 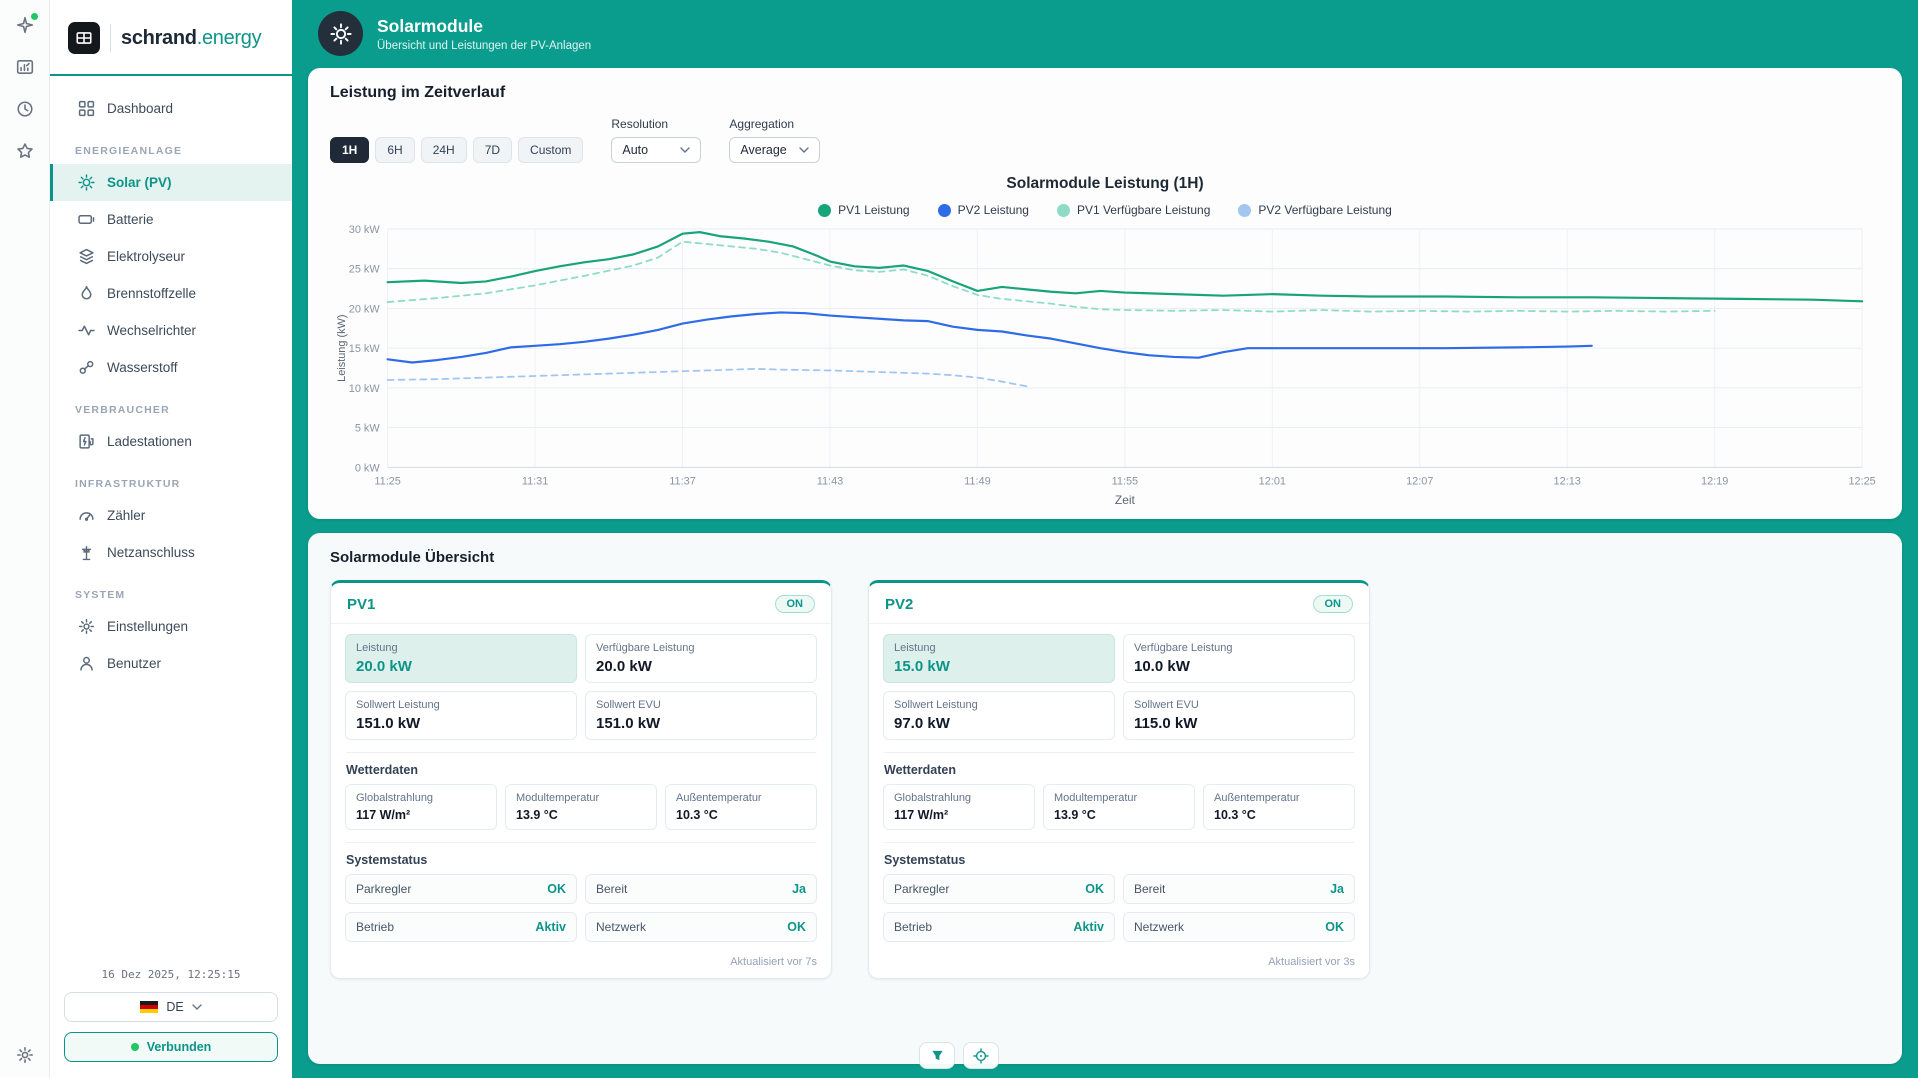 I want to click on metric-label: Sollwert Leistung, so click(x=936, y=705).